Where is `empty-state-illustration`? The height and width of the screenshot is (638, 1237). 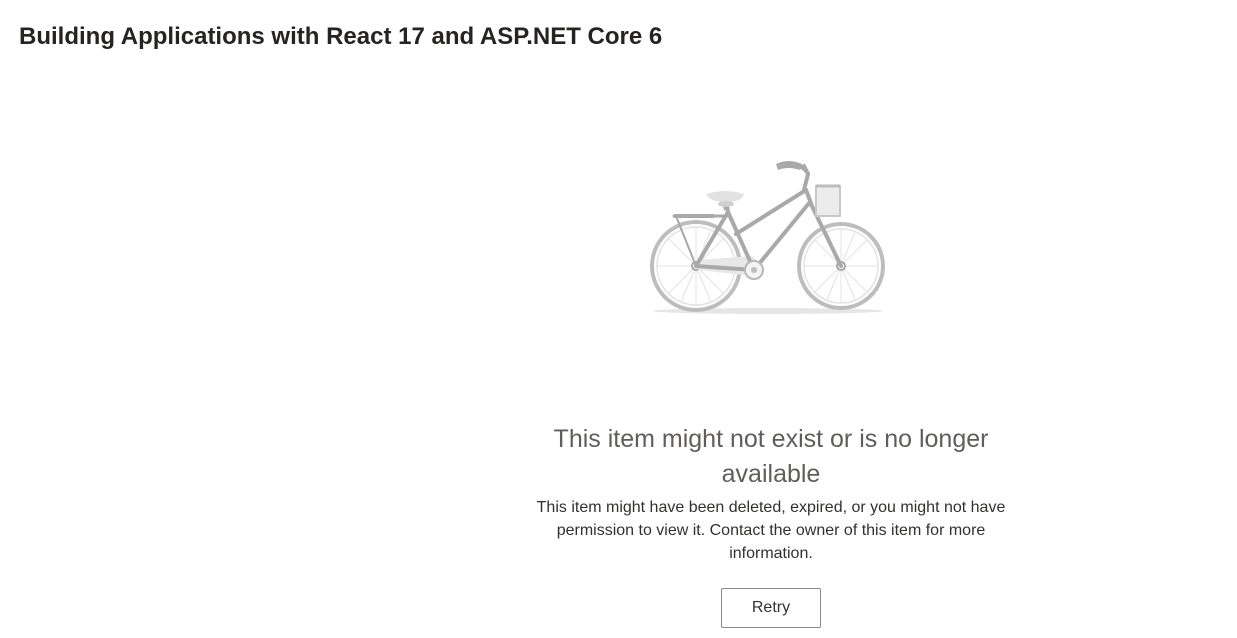 empty-state-illustration is located at coordinates (770, 237).